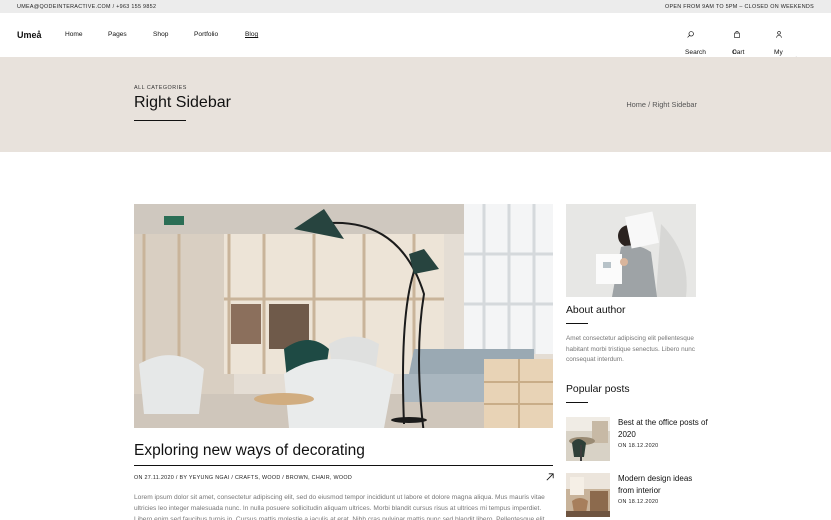 This screenshot has height=520, width=831. I want to click on post-title: Exploring new ways of decorating, so click(249, 451).